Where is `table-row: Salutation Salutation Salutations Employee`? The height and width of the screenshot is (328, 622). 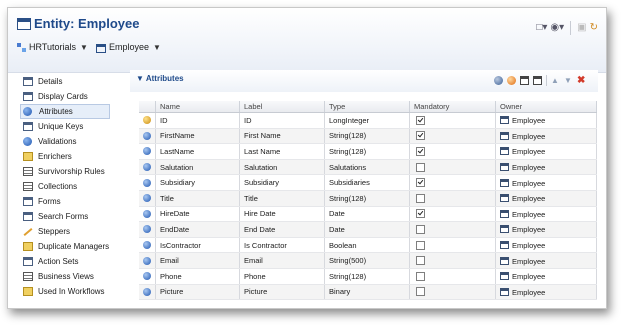
table-row: Salutation Salutation Salutations Employee is located at coordinates (368, 167).